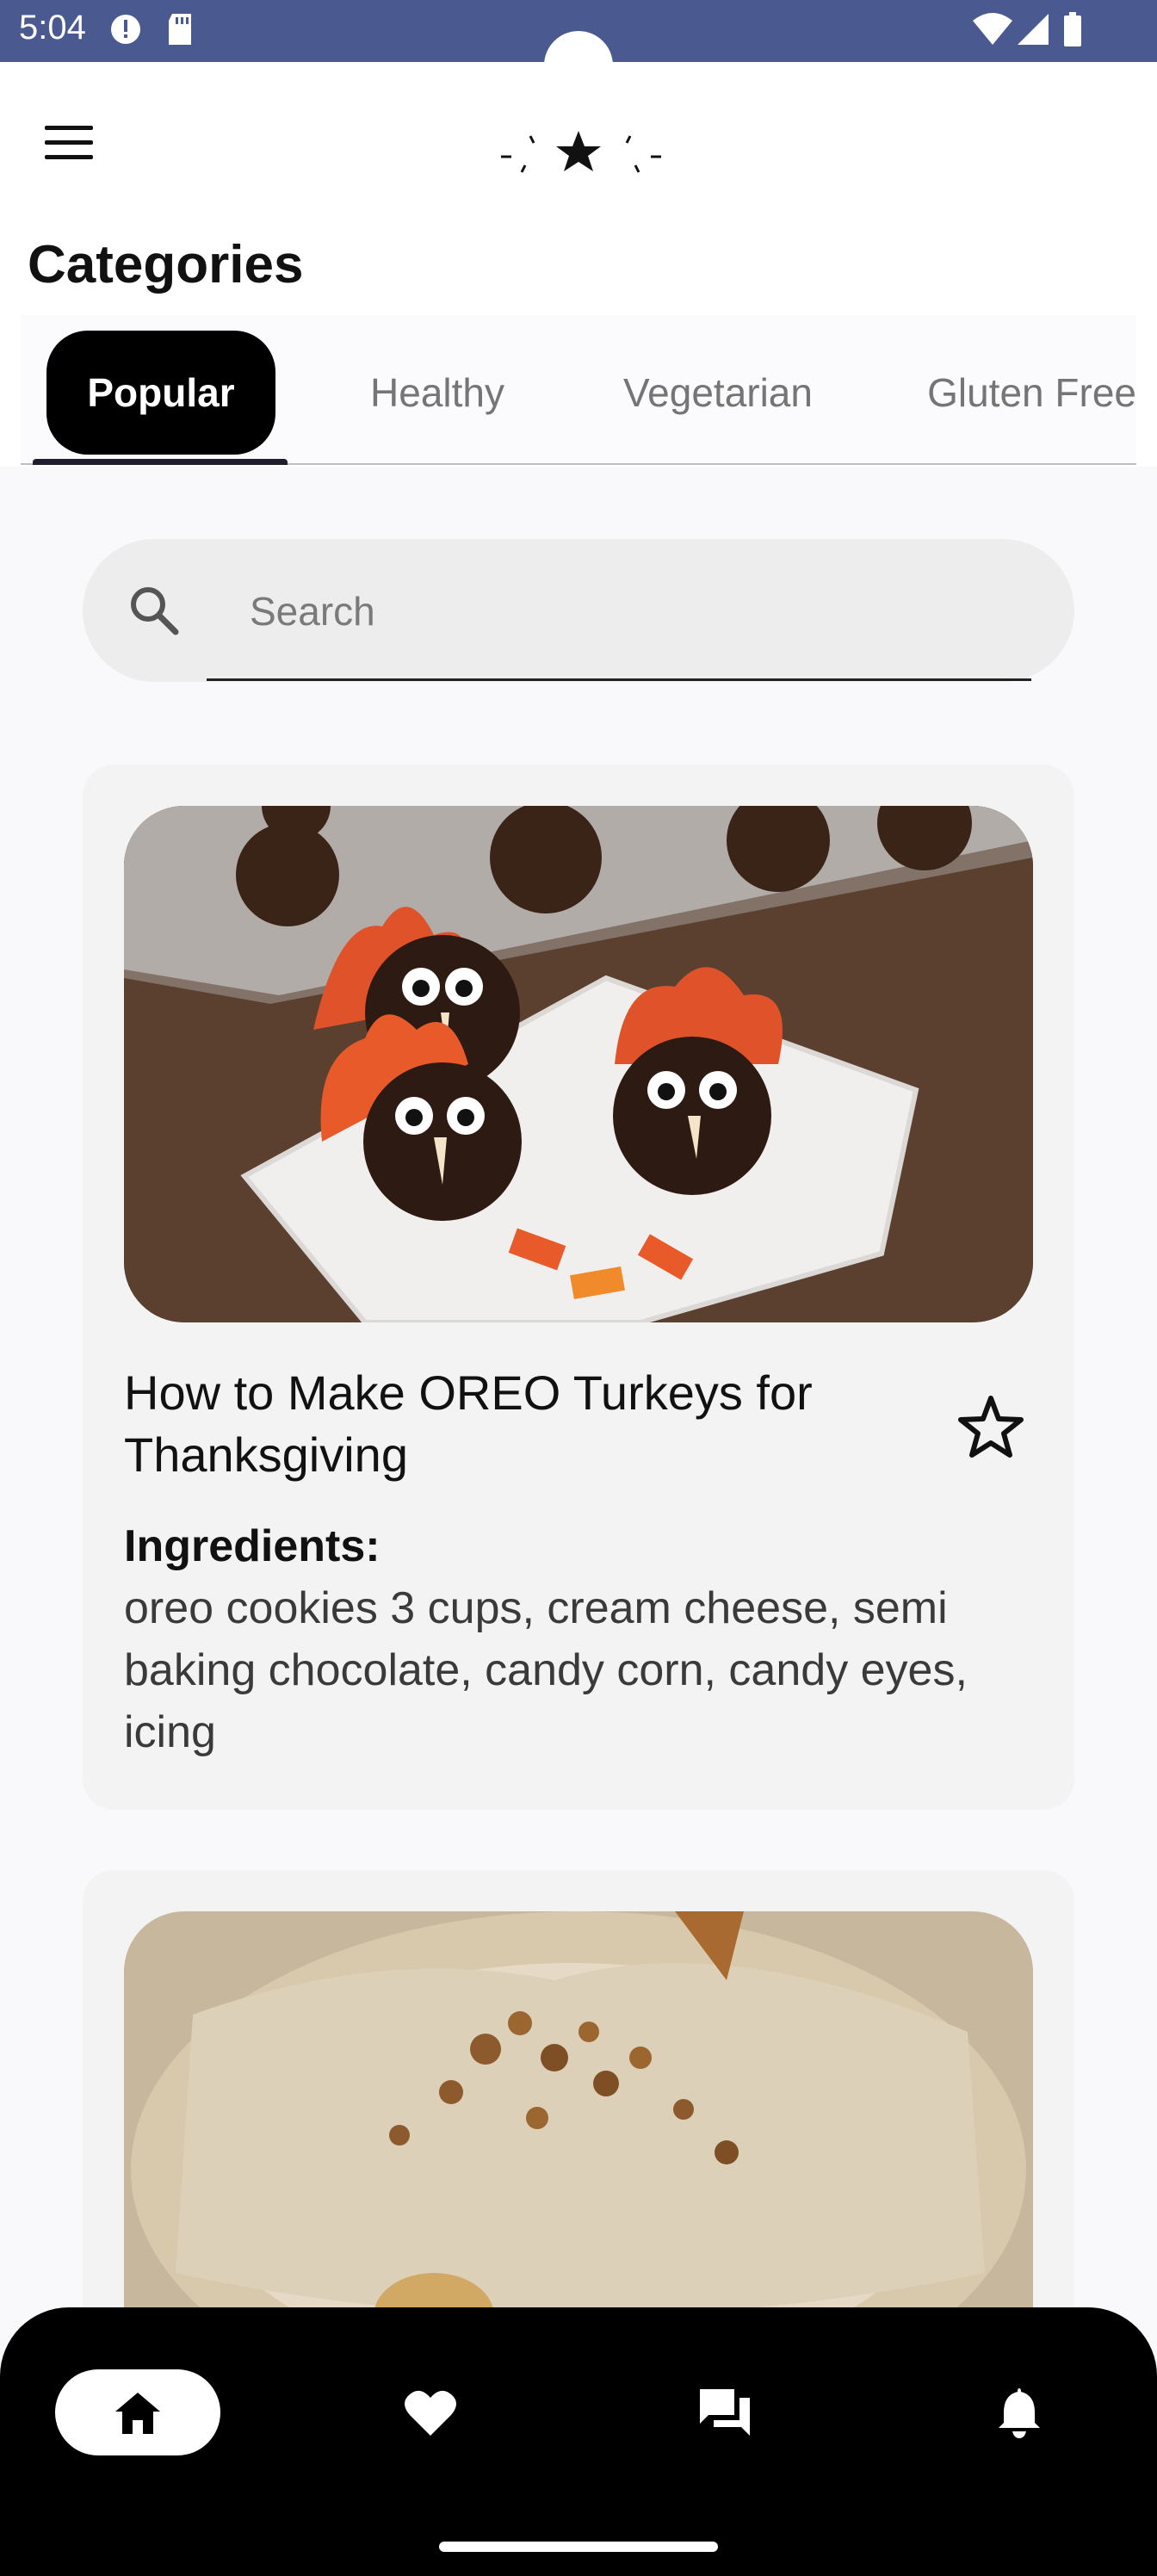 The width and height of the screenshot is (1157, 2576). I want to click on wifi-icon, so click(992, 29).